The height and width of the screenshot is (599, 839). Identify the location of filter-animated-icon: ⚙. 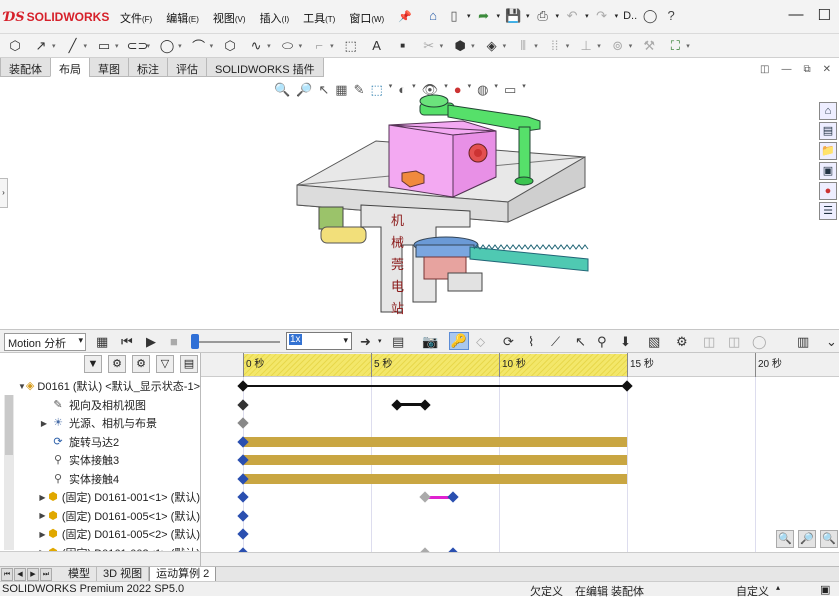
(117, 364).